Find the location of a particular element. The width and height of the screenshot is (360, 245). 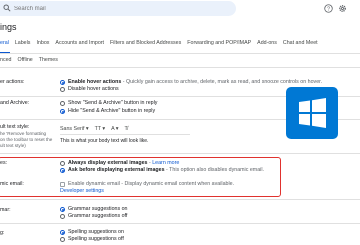

grammar-on-option: Grammar suggestions on is located at coordinates (97, 209).